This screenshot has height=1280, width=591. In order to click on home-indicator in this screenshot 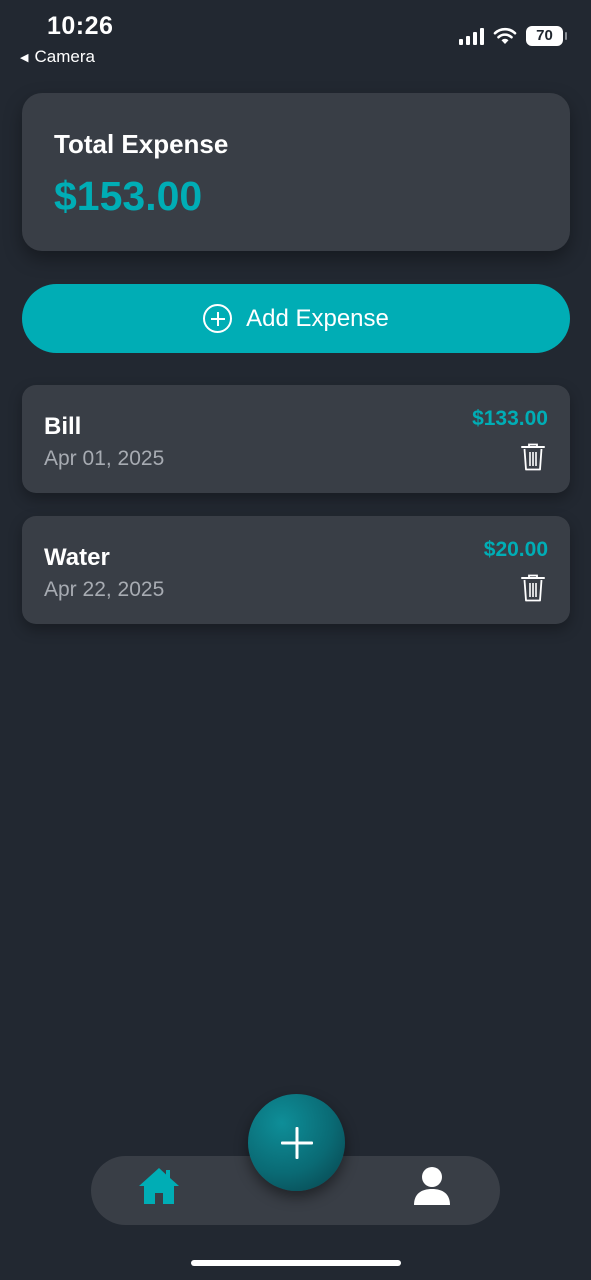, I will do `click(296, 1263)`.